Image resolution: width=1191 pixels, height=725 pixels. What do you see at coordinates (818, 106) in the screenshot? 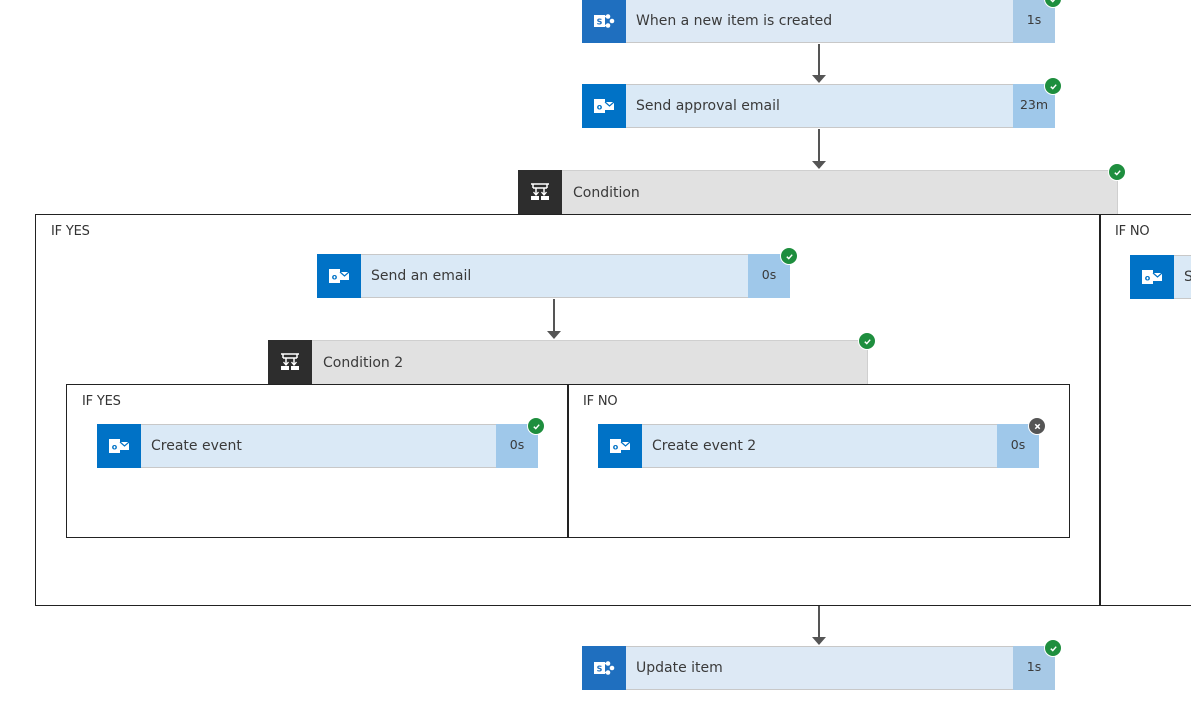
I see `action-card-send-approval-email: o Send approval email 23m` at bounding box center [818, 106].